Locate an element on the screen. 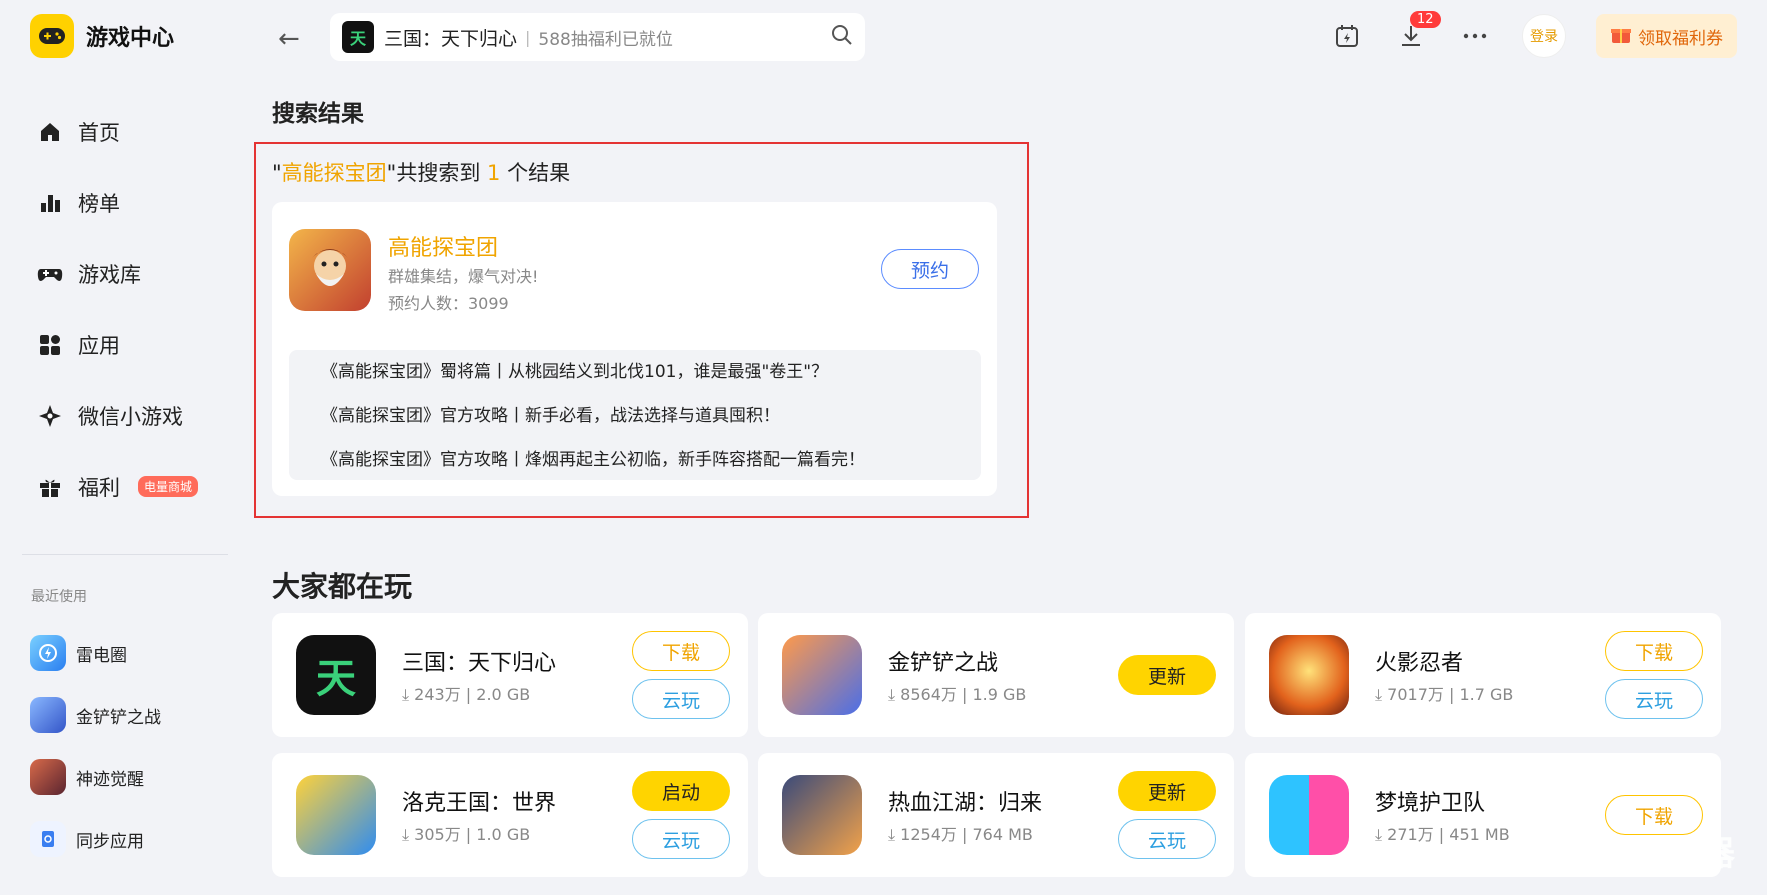 The image size is (1767, 895). file-size: 451 MB is located at coordinates (1479, 834).